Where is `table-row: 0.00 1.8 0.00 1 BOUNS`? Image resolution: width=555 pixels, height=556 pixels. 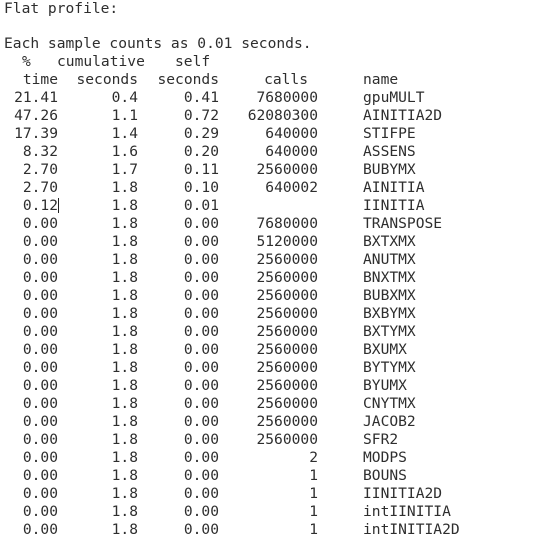 table-row: 0.00 1.8 0.00 1 BOUNS is located at coordinates (277, 476).